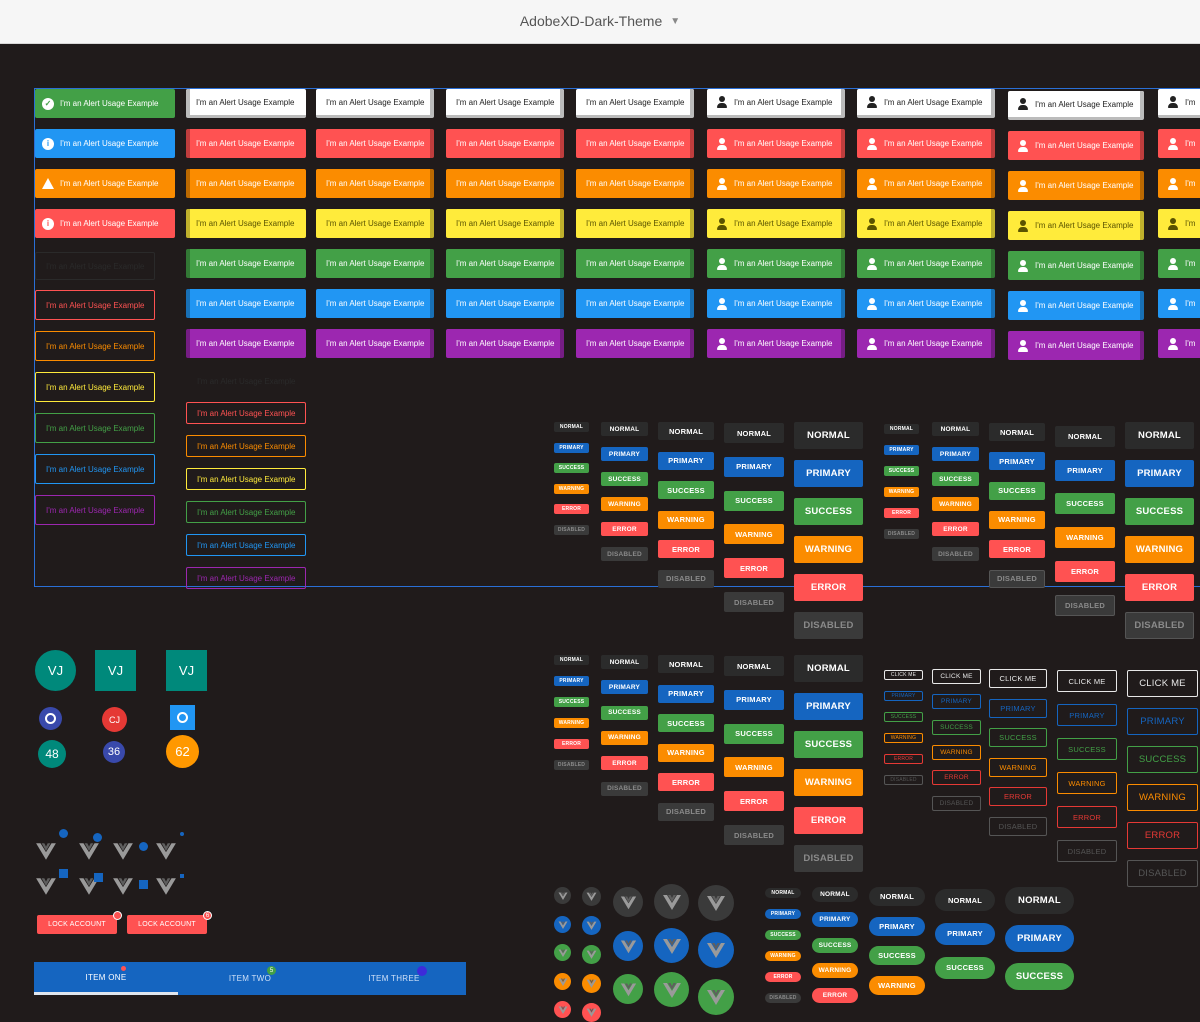  I want to click on window-title: AdobeXD-Dark-Theme ▼, so click(600, 21).